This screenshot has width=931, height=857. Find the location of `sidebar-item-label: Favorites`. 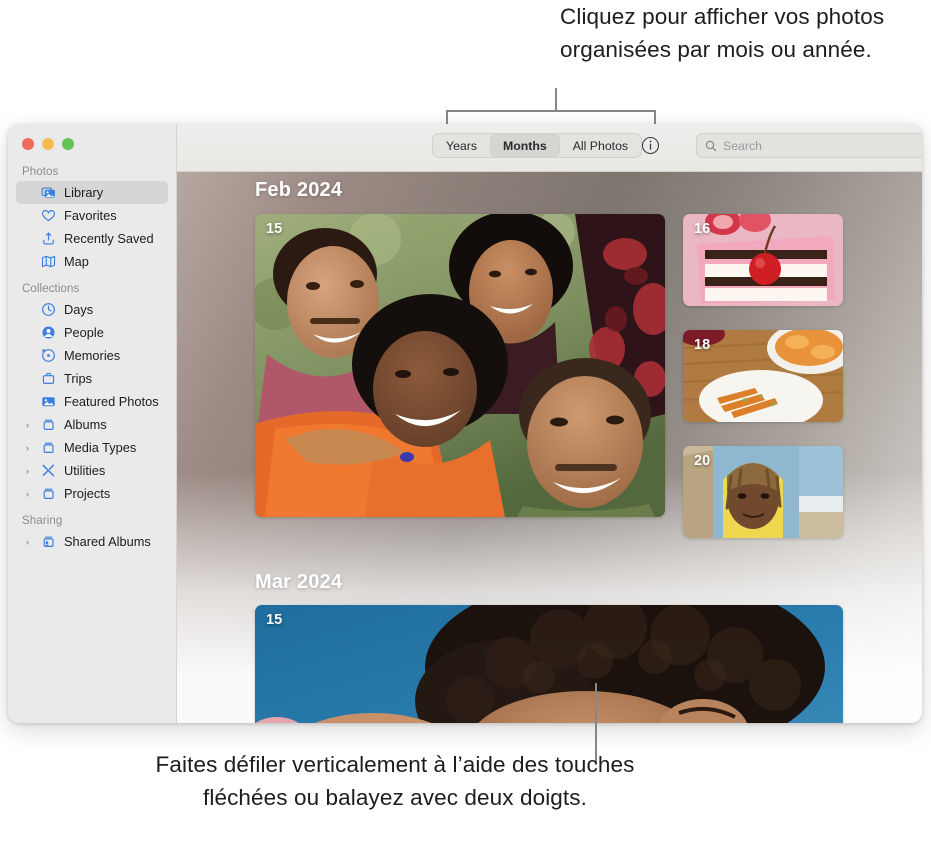

sidebar-item-label: Favorites is located at coordinates (90, 215).